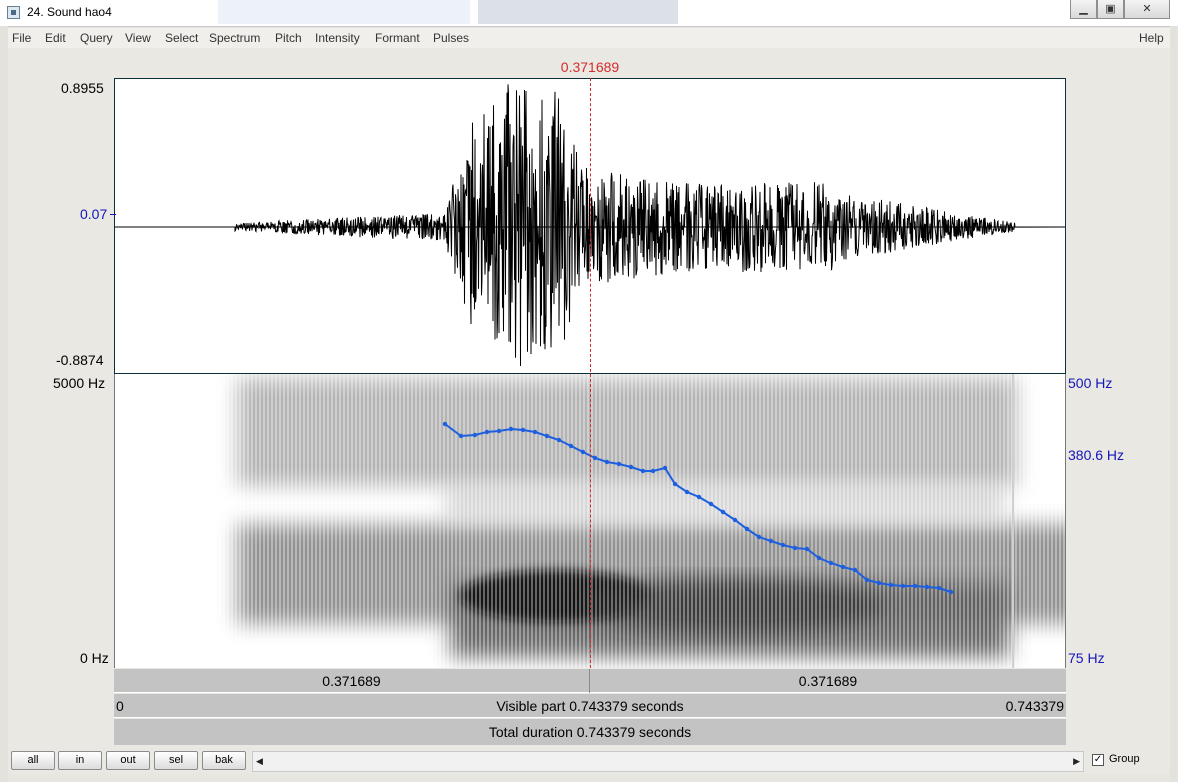 The width and height of the screenshot is (1178, 782). I want to click on menu-pulses: Pulses, so click(451, 38).